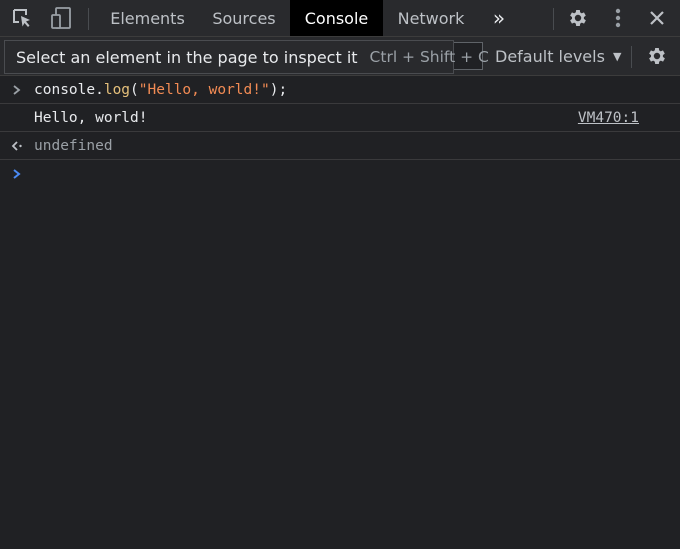 This screenshot has width=680, height=549. What do you see at coordinates (73, 145) in the screenshot?
I see `result-value: undefined` at bounding box center [73, 145].